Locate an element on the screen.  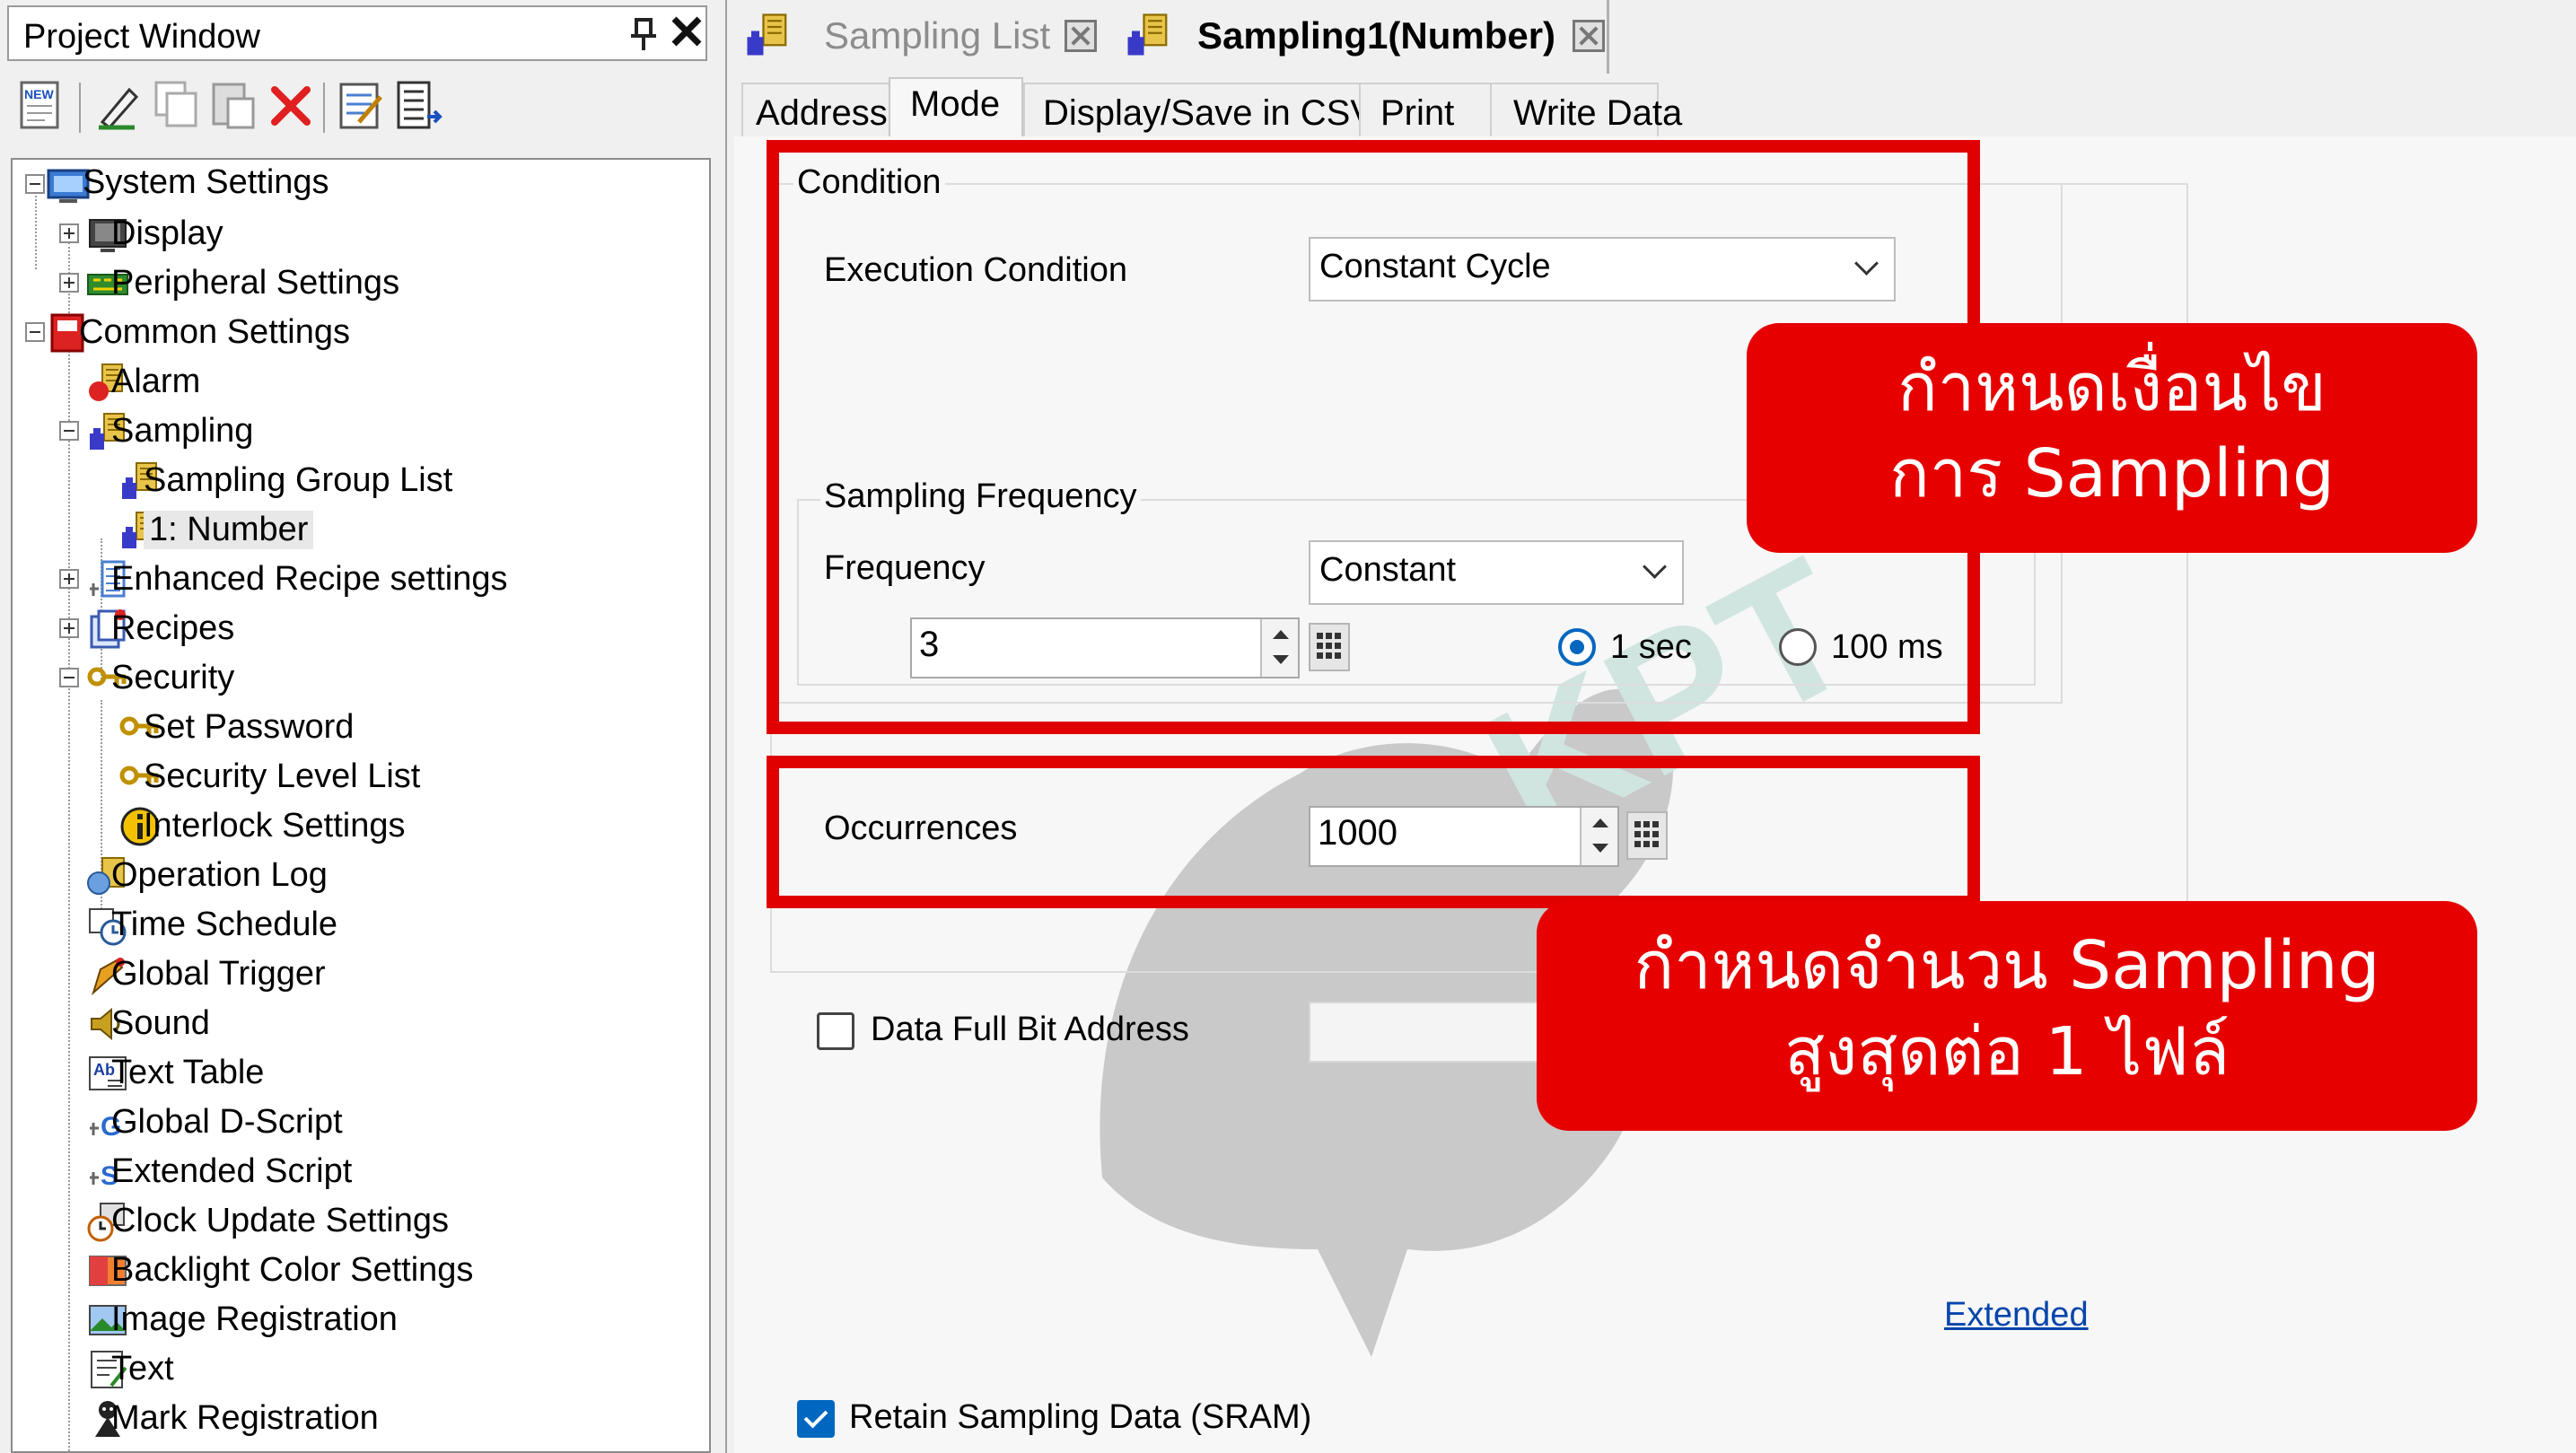
properties-icon is located at coordinates (363, 106).